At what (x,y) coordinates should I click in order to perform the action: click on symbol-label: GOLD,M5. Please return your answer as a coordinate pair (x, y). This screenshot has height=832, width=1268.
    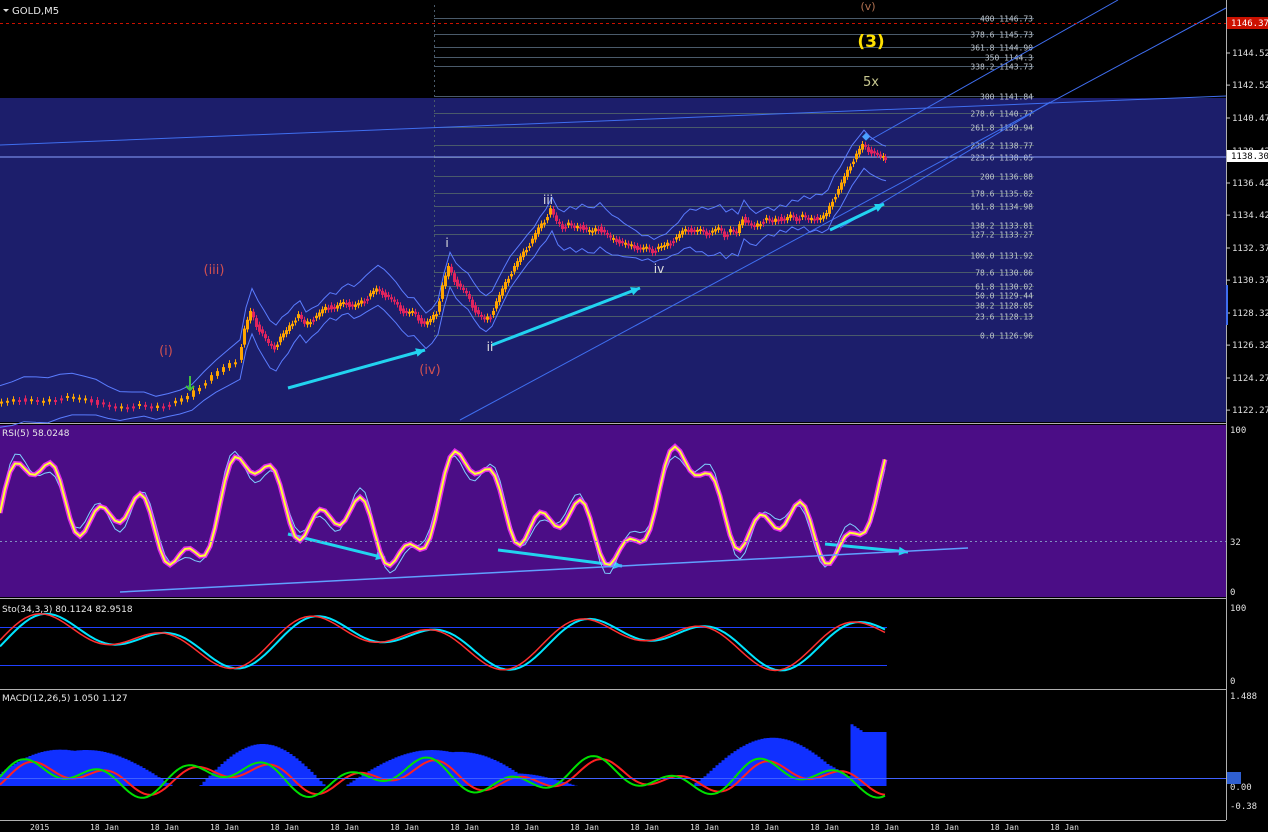
    Looking at the image, I should click on (35, 11).